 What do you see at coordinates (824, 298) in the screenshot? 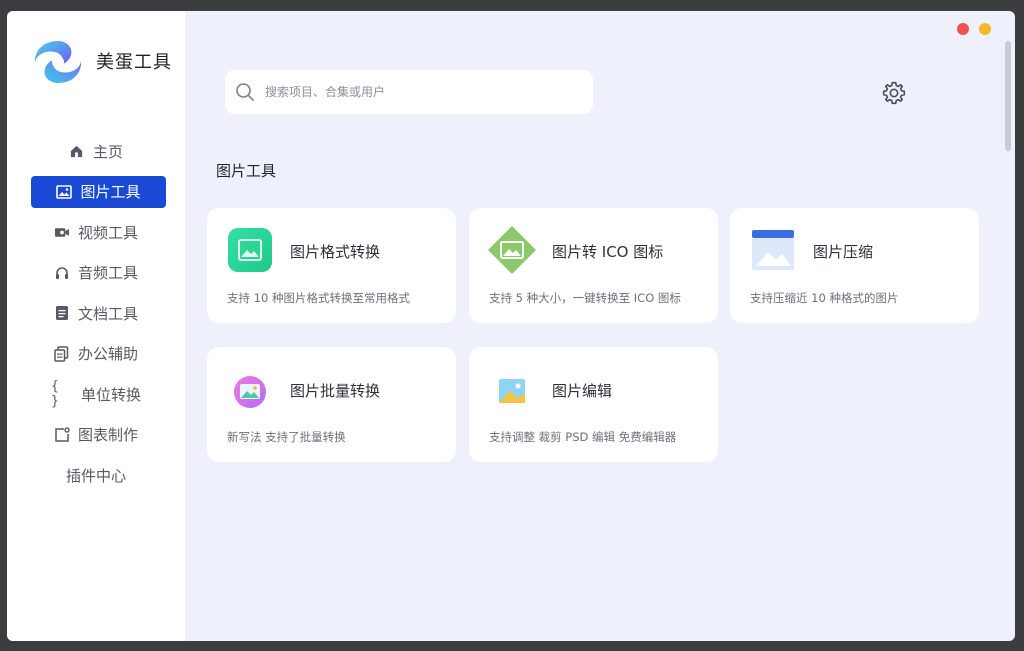
I see `card-description: 支持压缩近 10 种格式的图片` at bounding box center [824, 298].